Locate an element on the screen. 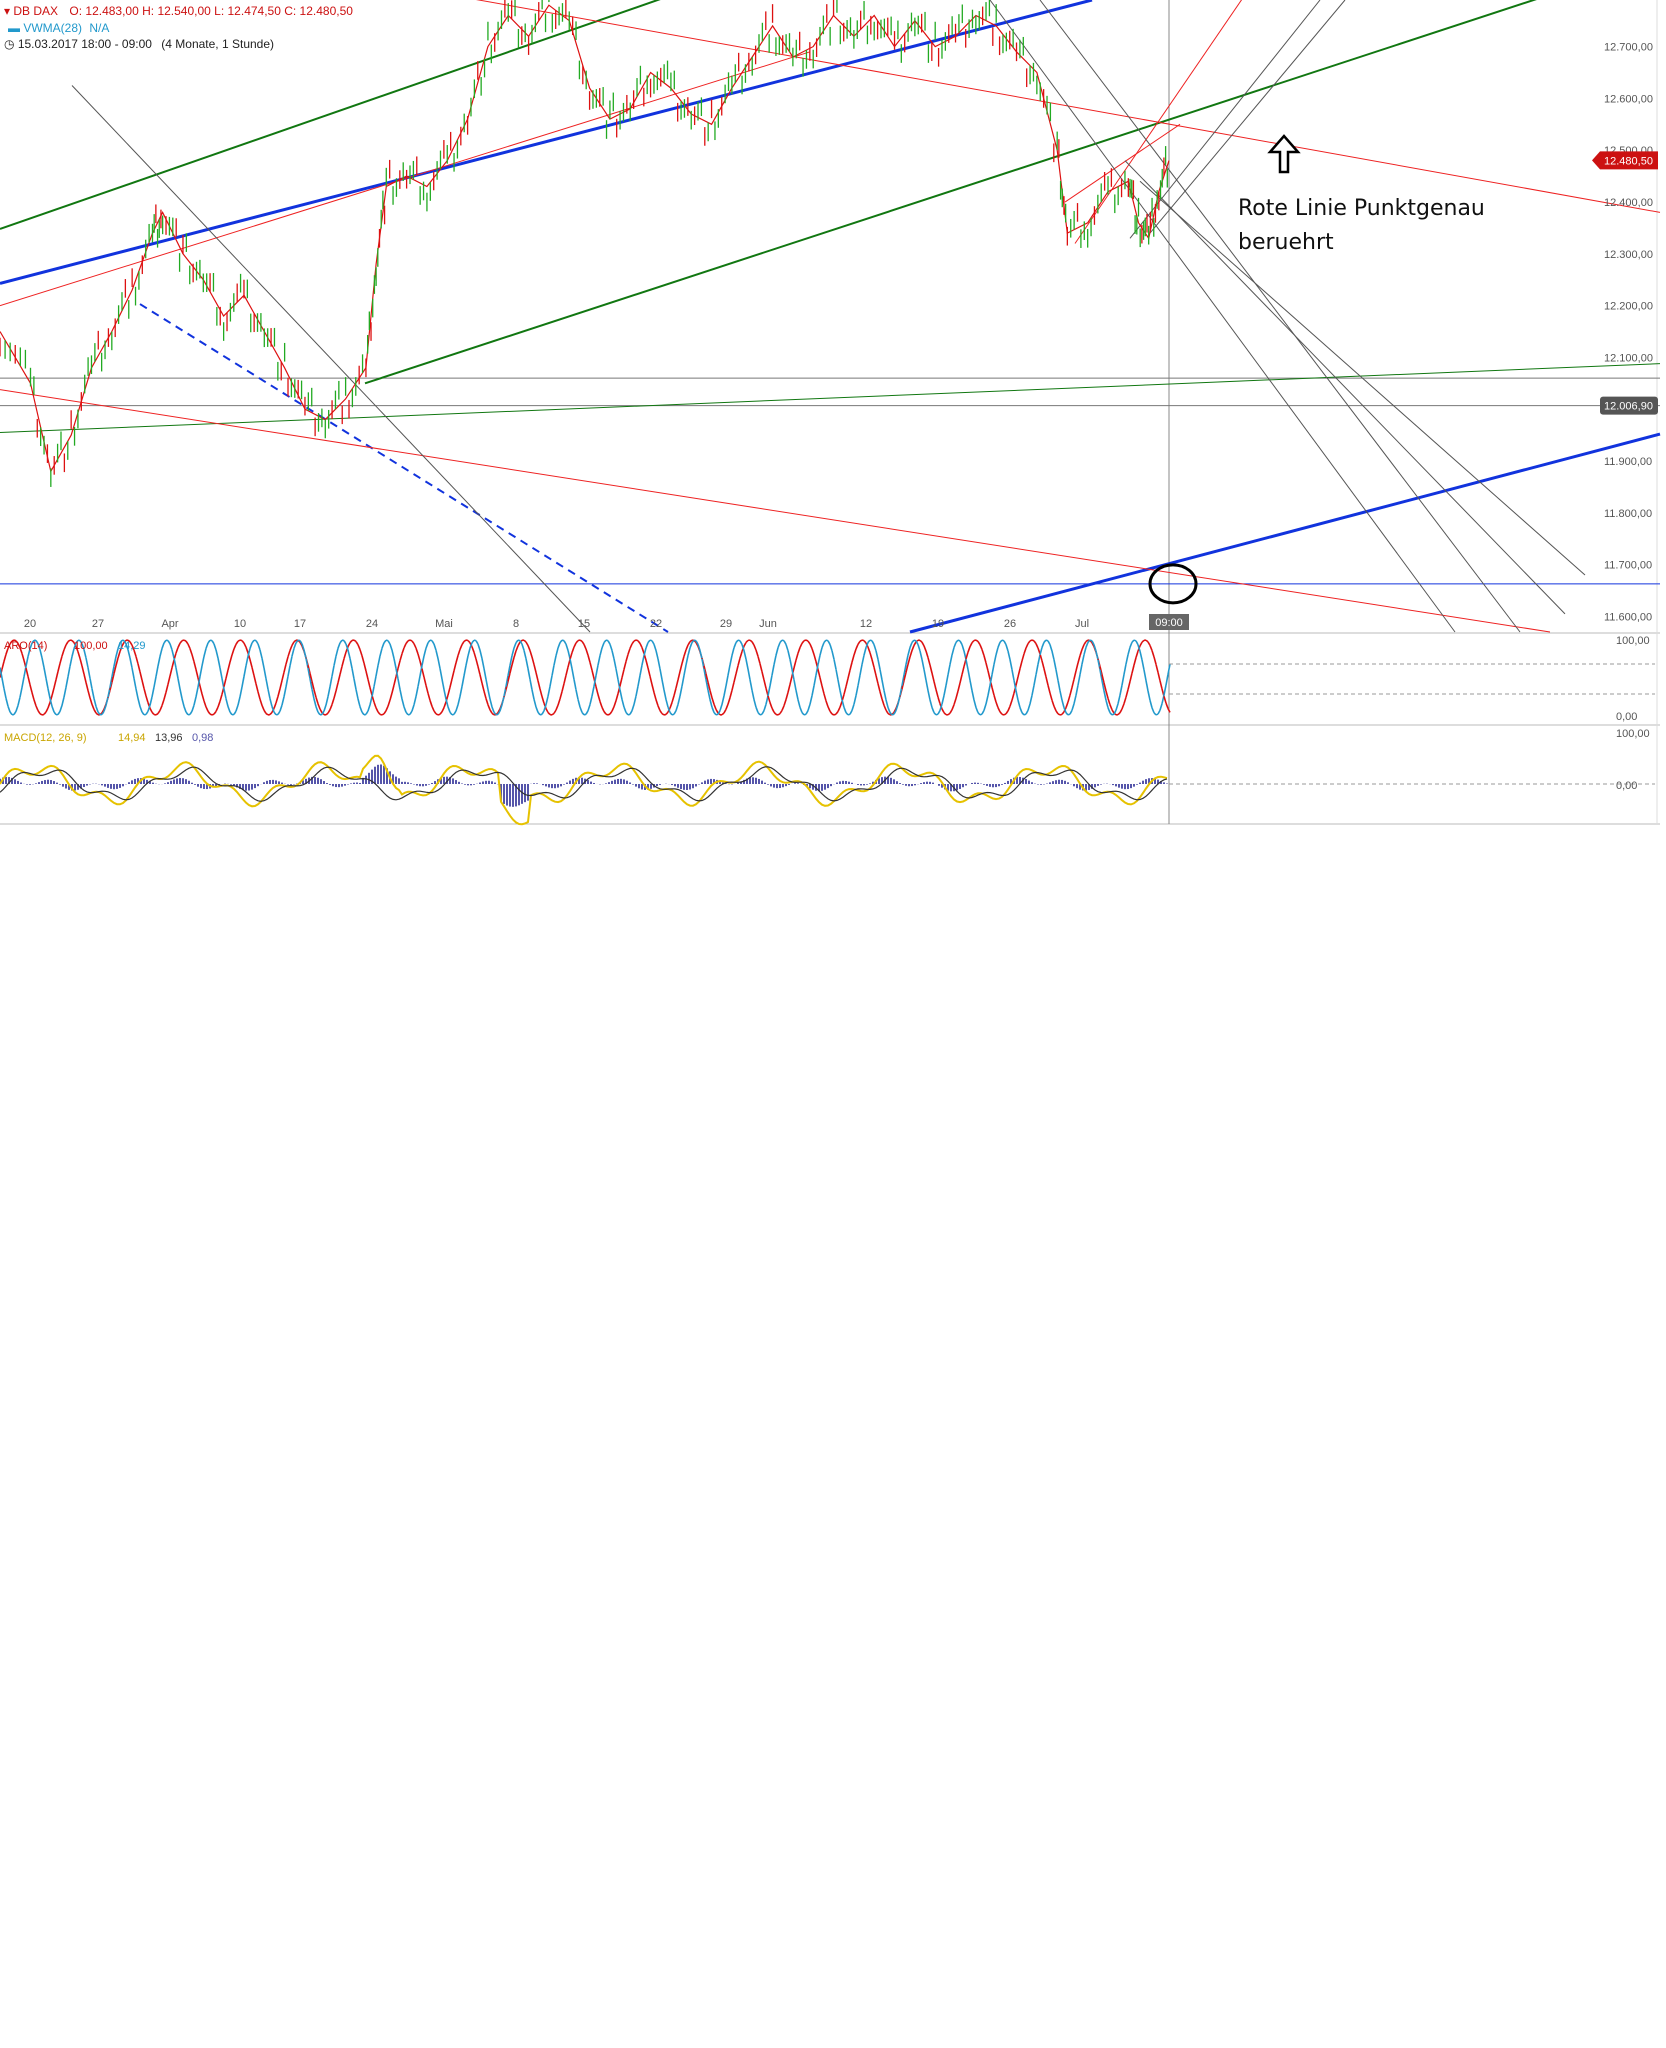  blue-dashed-line is located at coordinates (404, 468).